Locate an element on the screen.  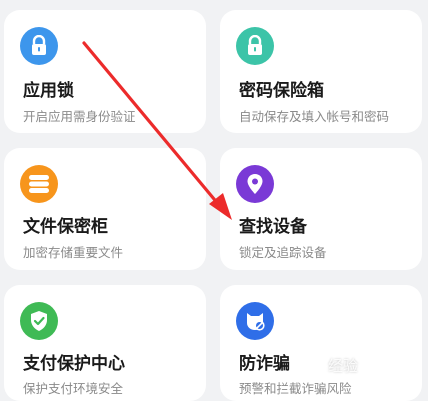
card-subtitle: 预警和拦截诈骗风险 is located at coordinates (295, 388).